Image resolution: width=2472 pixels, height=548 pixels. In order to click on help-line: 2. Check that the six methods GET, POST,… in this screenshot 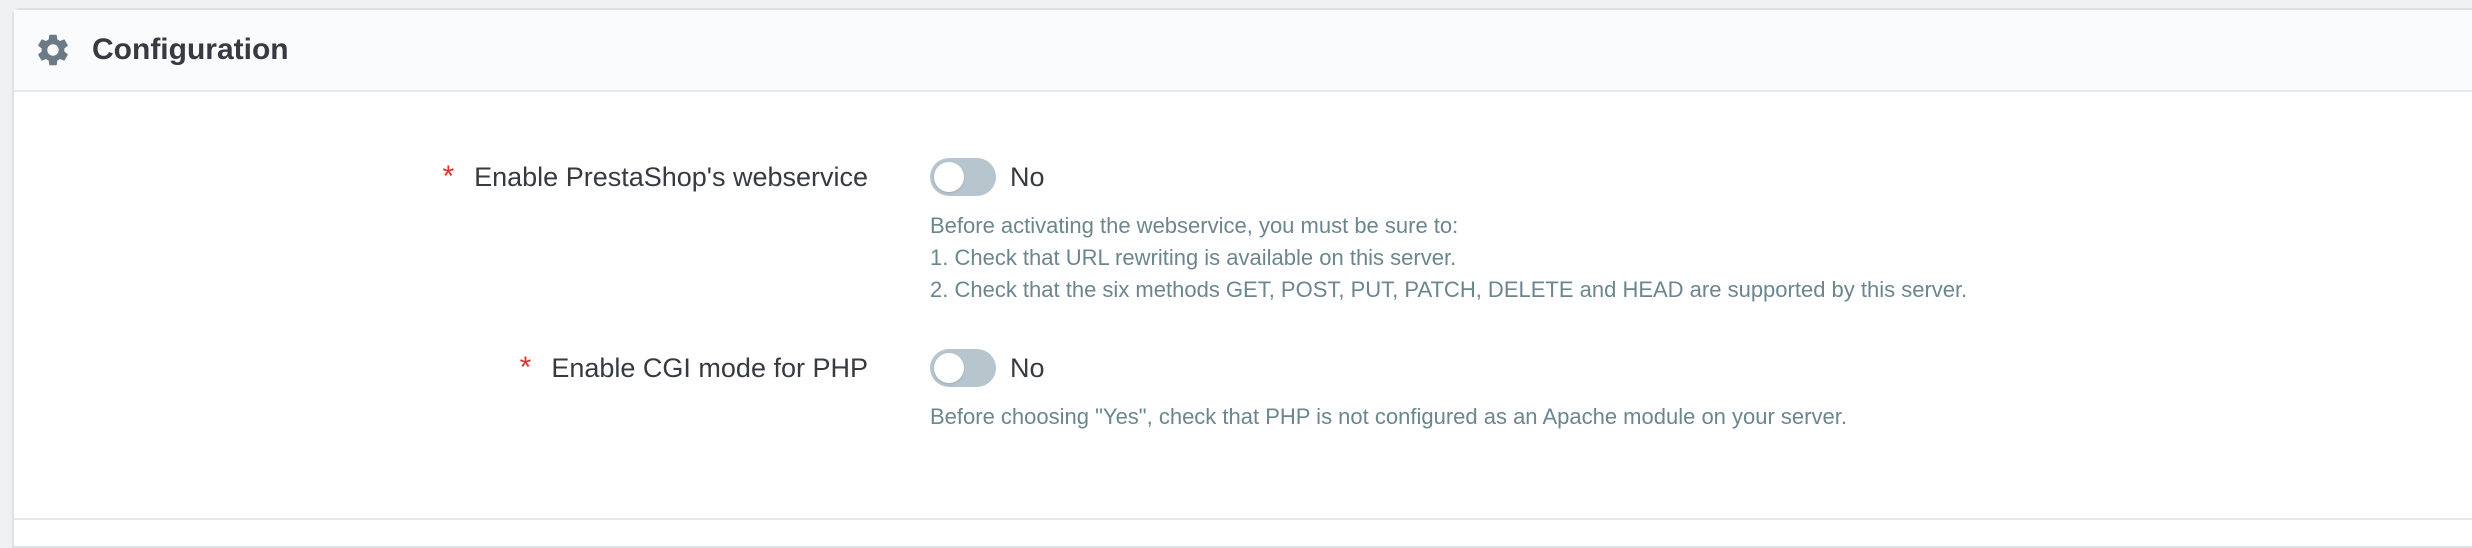, I will do `click(1449, 289)`.